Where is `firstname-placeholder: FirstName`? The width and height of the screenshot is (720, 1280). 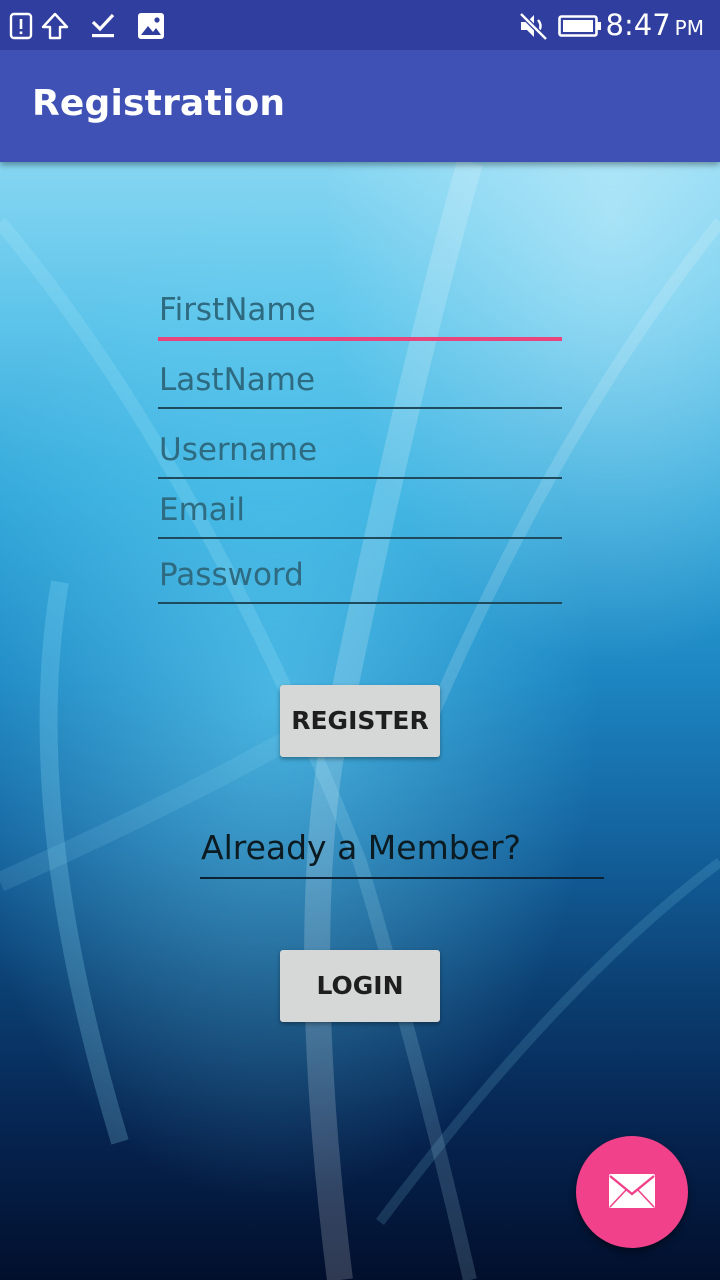 firstname-placeholder: FirstName is located at coordinates (237, 310).